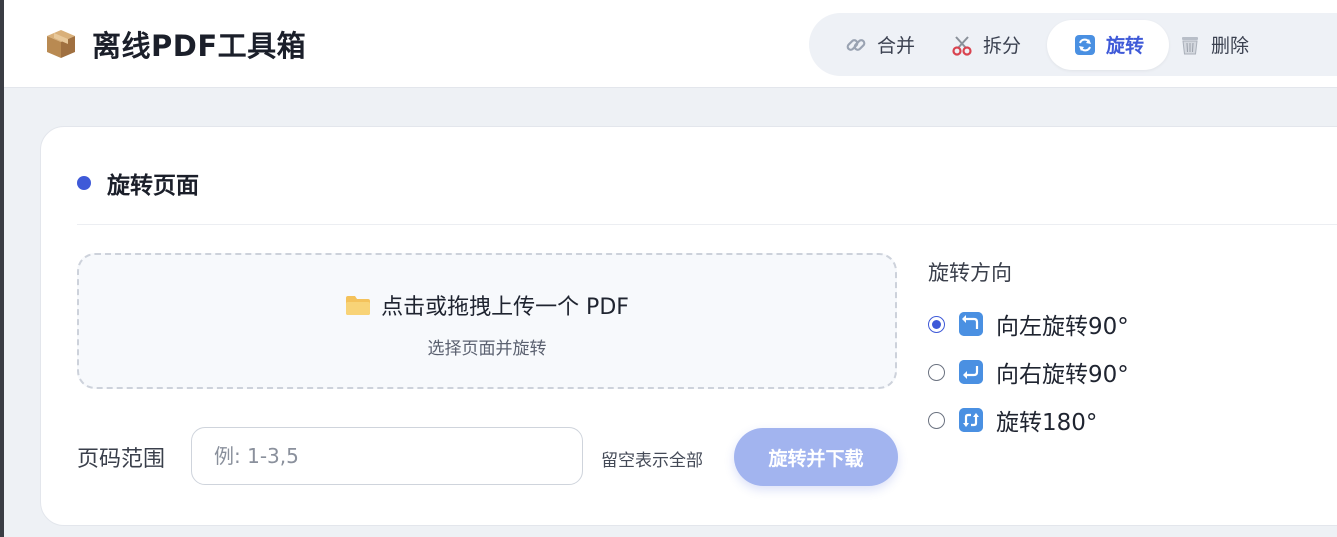 Image resolution: width=1337 pixels, height=537 pixels. I want to click on brand: 离线PDF工具箱, so click(175, 44).